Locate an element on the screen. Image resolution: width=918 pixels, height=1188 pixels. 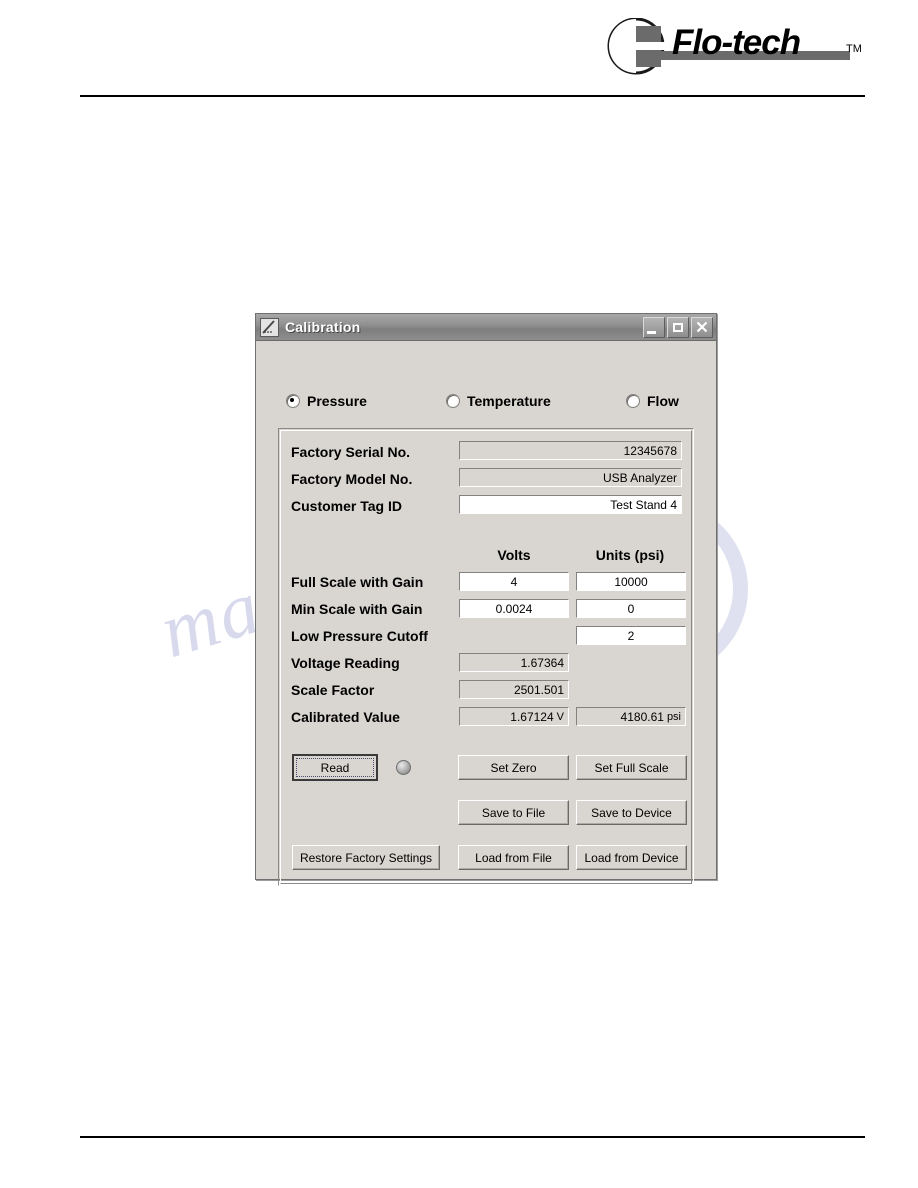
full-scale-volts-input: 4 is located at coordinates (514, 581).